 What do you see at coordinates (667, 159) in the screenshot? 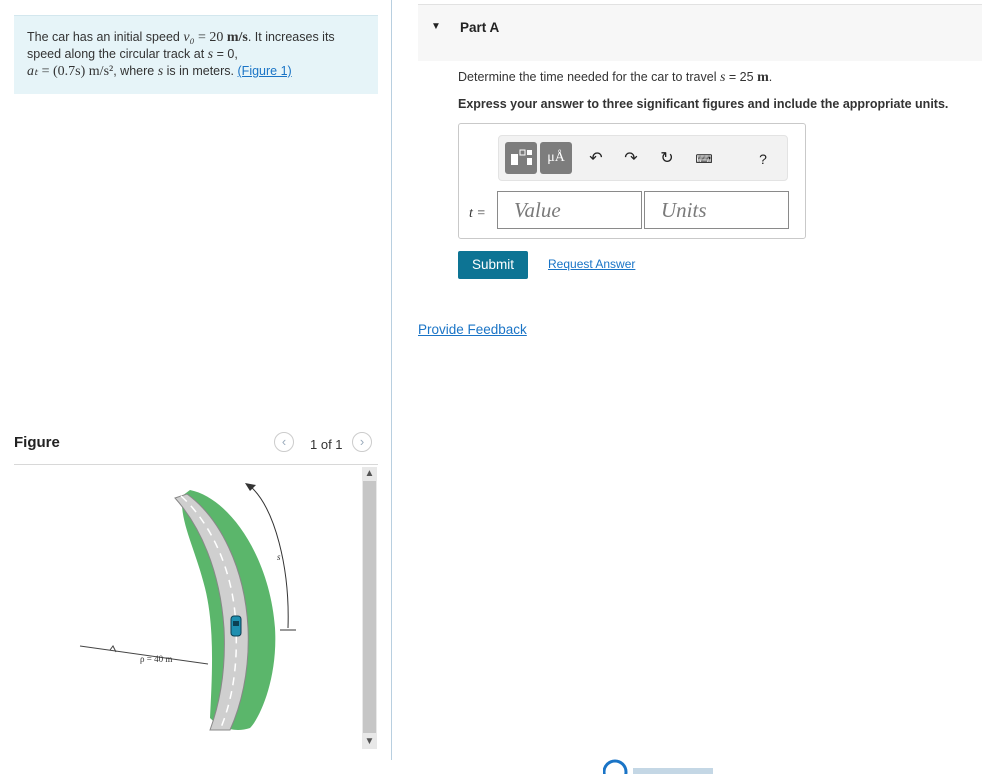
I see `reset-icon: ↻` at bounding box center [667, 159].